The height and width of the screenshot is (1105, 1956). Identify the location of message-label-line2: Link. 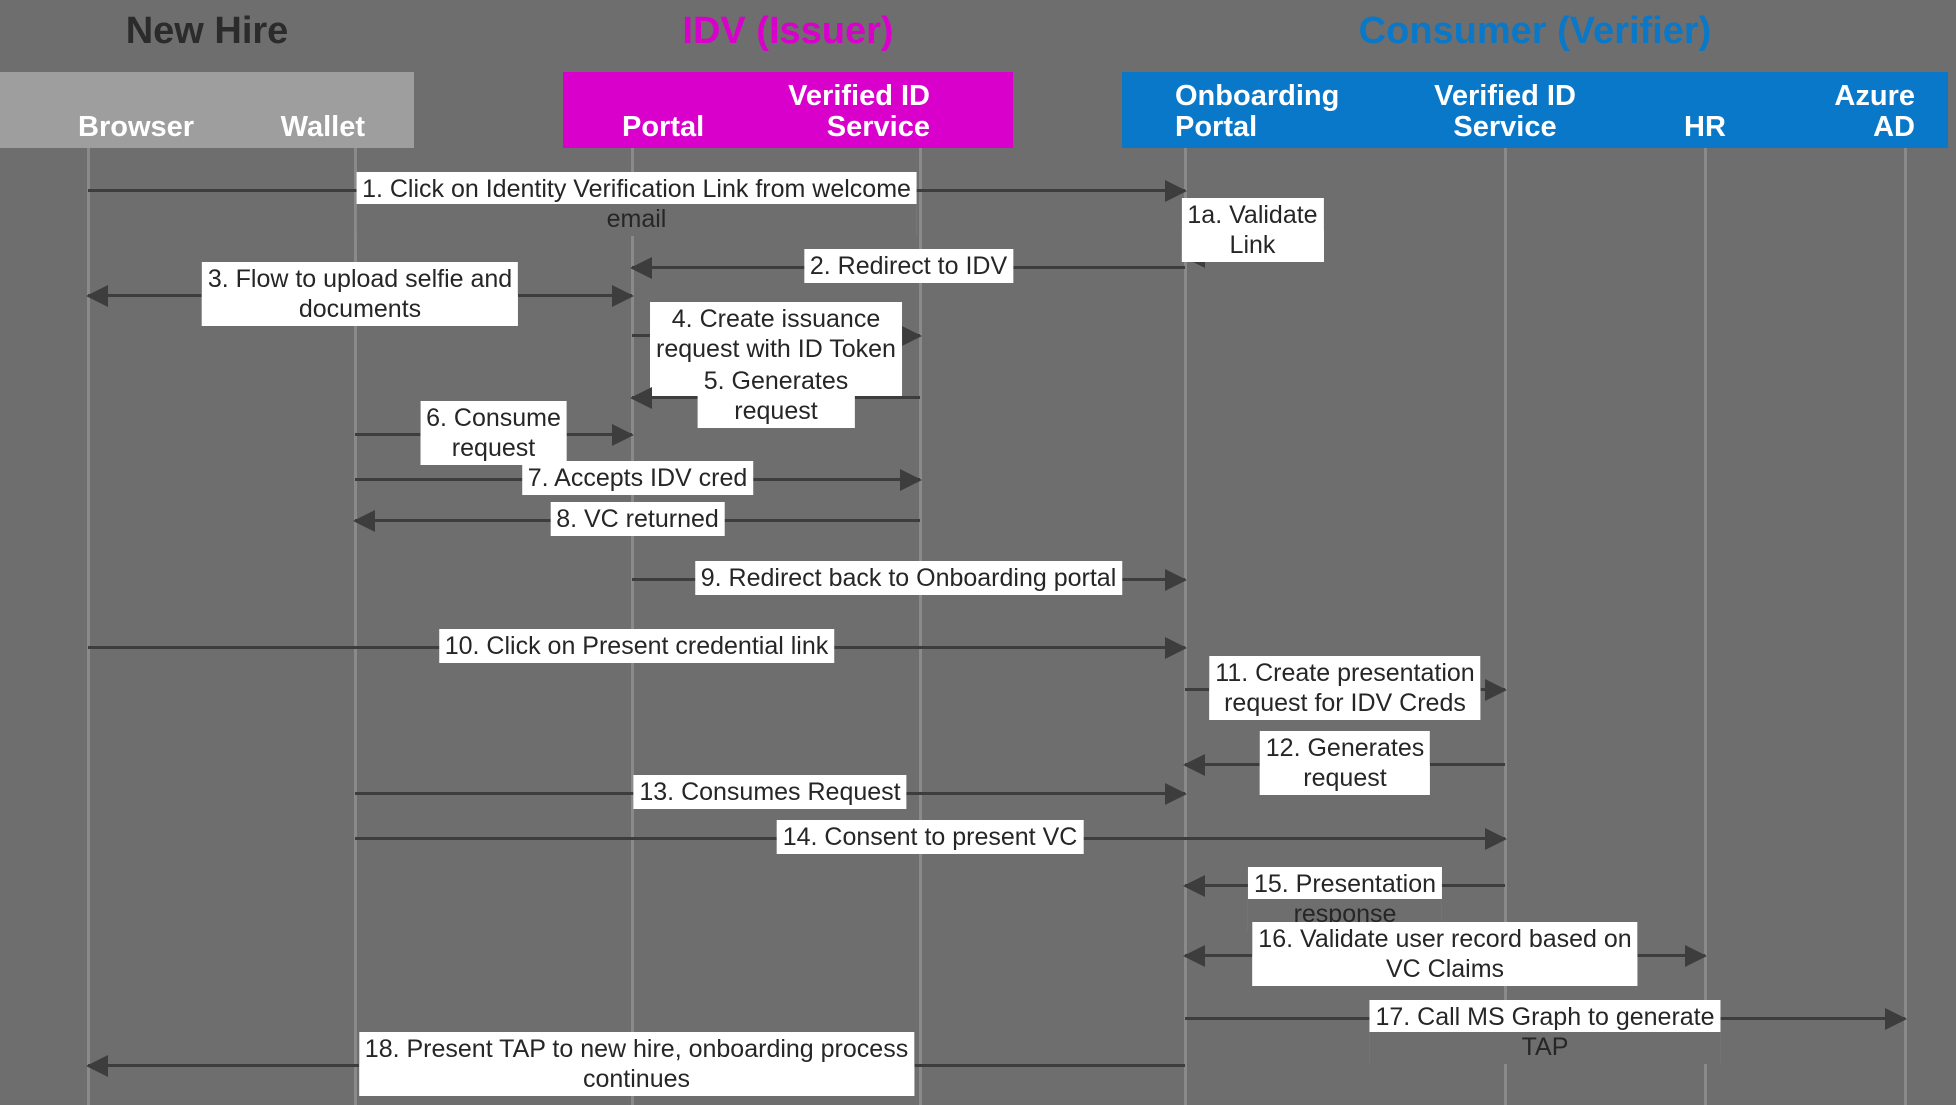
(1252, 246).